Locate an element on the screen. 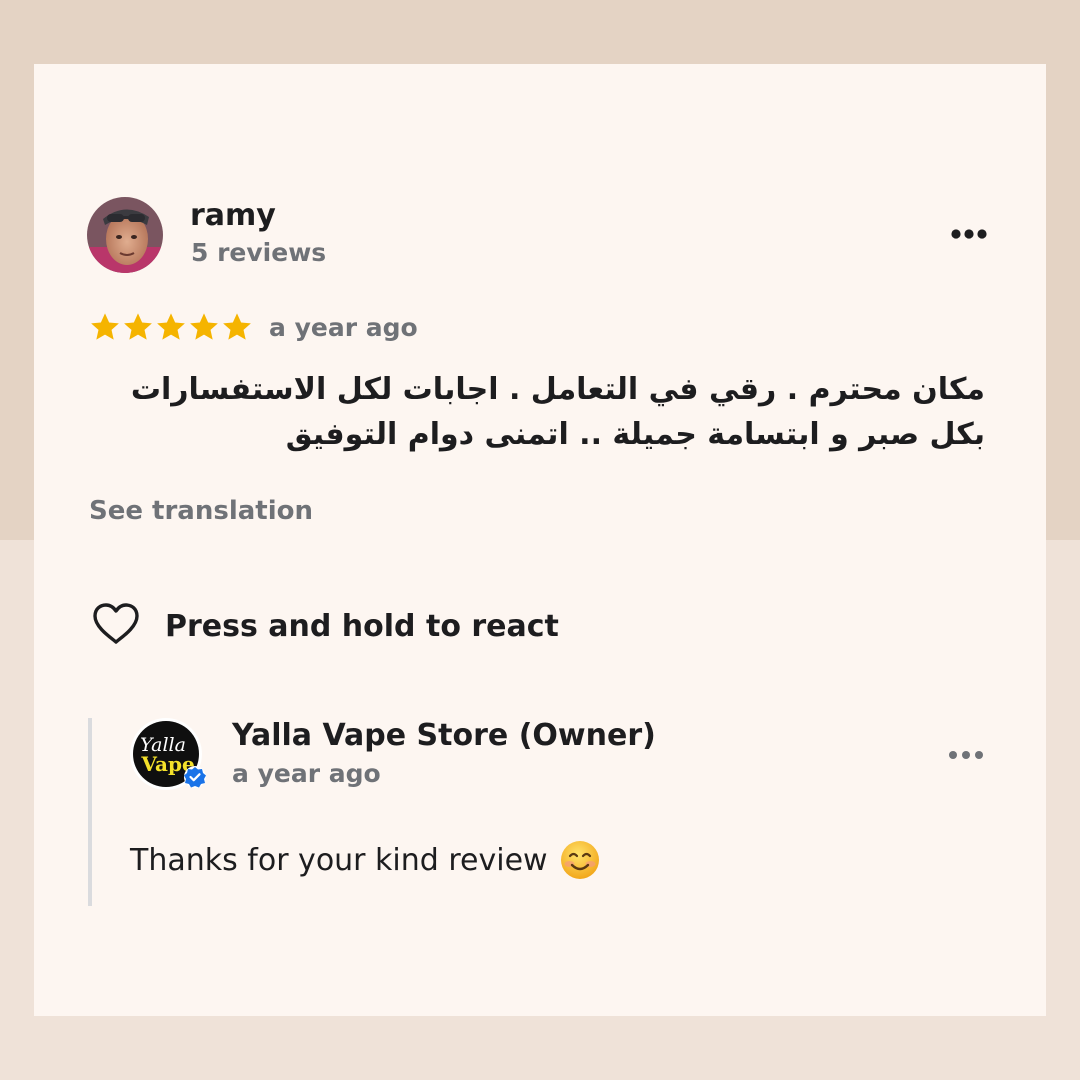 Image resolution: width=1080 pixels, height=1080 pixels. see-translation-link: See translation is located at coordinates (201, 511).